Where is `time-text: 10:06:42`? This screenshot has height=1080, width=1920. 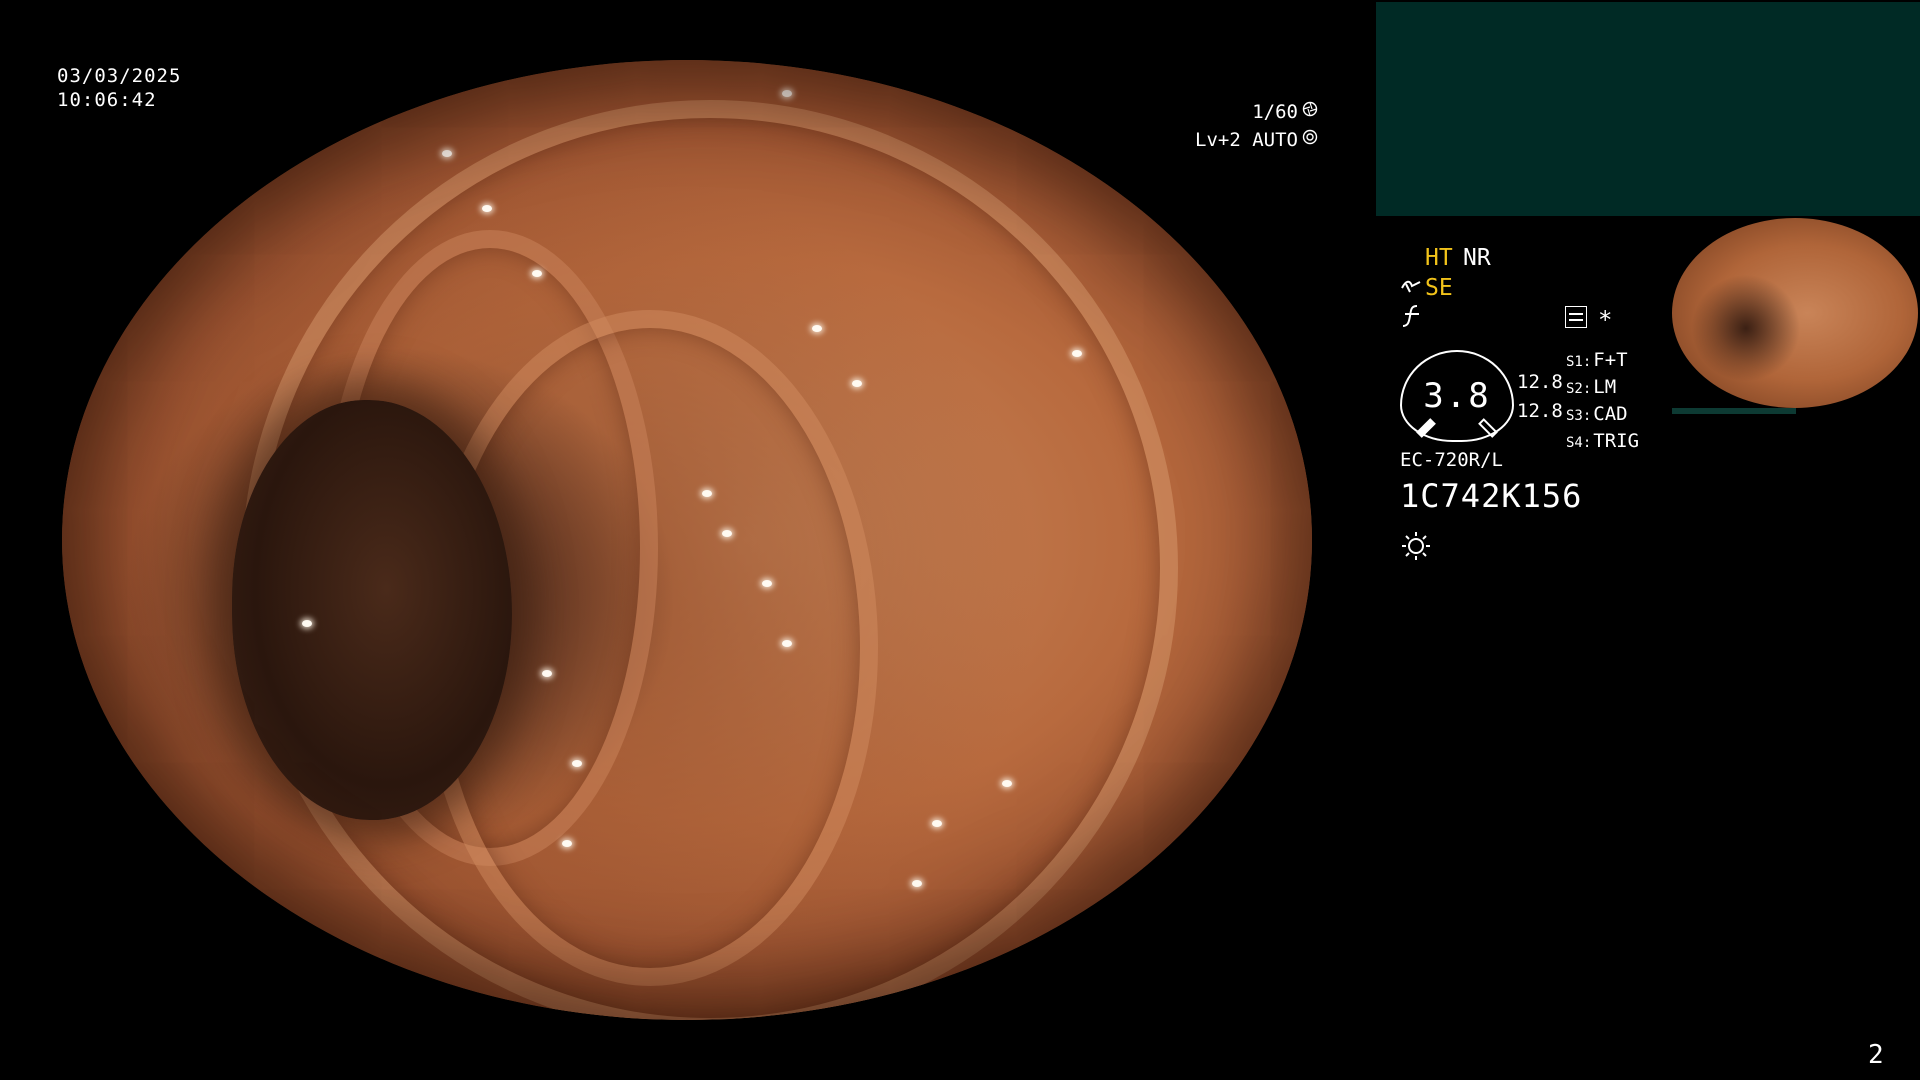
time-text: 10:06:42 is located at coordinates (107, 100).